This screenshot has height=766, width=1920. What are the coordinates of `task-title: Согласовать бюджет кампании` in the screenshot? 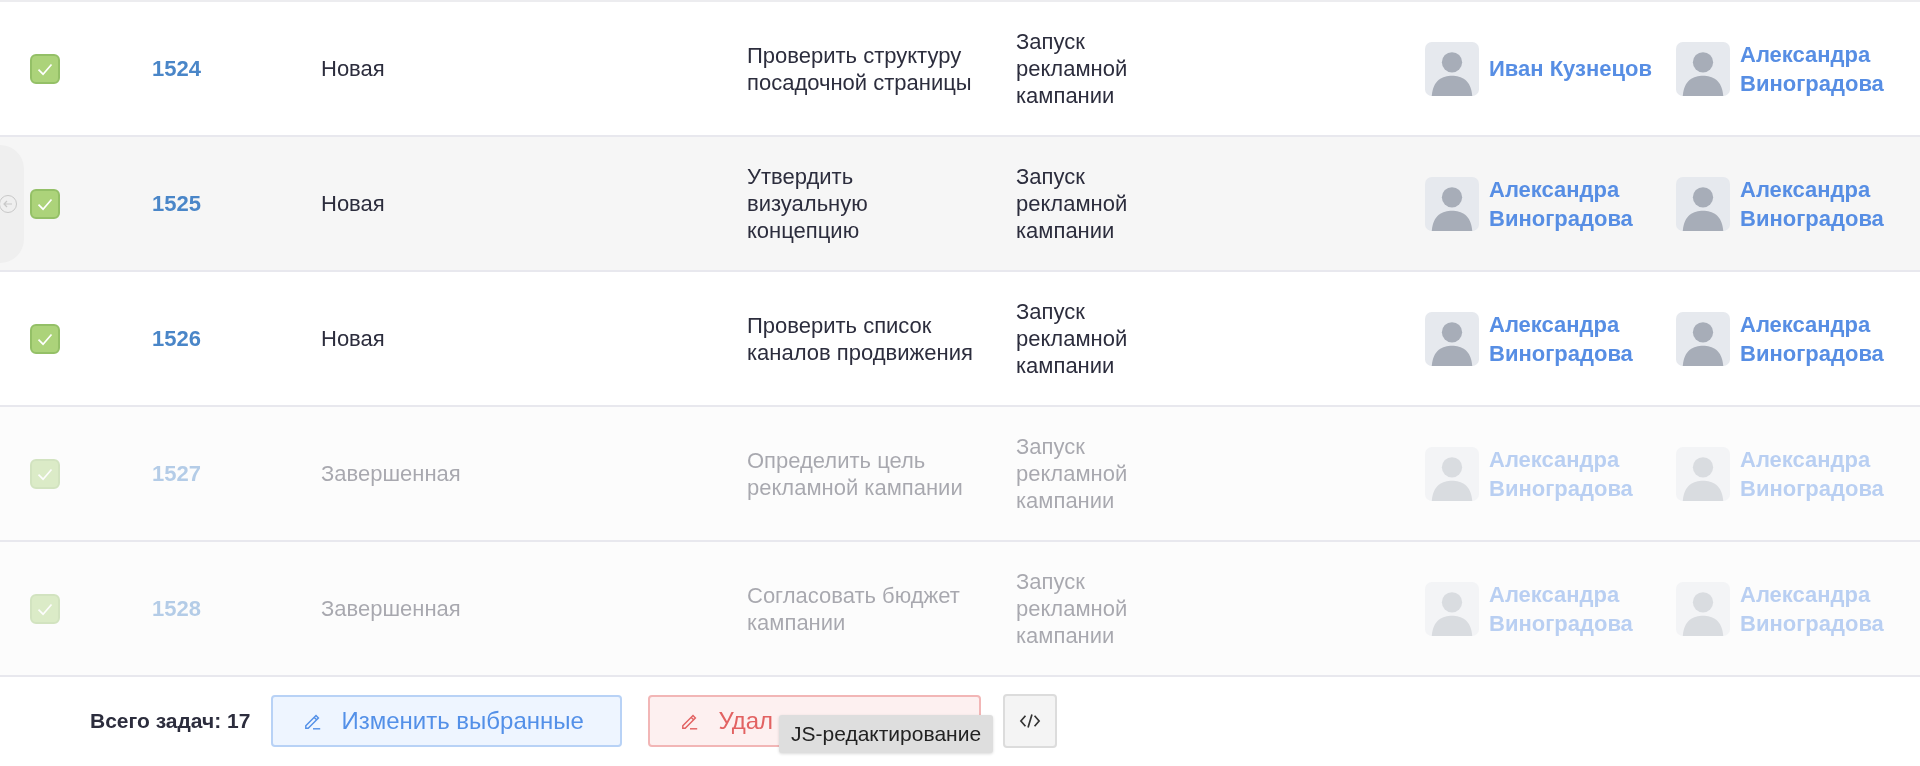 It's located at (854, 608).